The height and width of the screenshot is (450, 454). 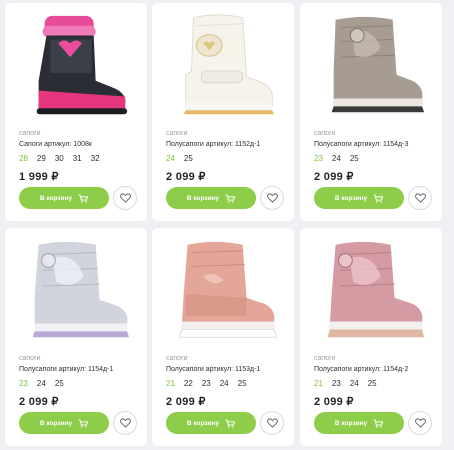 I want to click on size-list: 24 25, so click(x=179, y=158).